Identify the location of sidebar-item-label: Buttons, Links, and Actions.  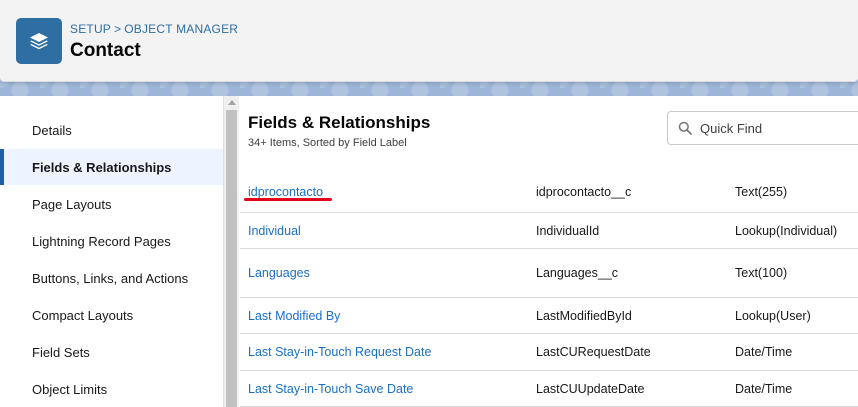
(110, 278).